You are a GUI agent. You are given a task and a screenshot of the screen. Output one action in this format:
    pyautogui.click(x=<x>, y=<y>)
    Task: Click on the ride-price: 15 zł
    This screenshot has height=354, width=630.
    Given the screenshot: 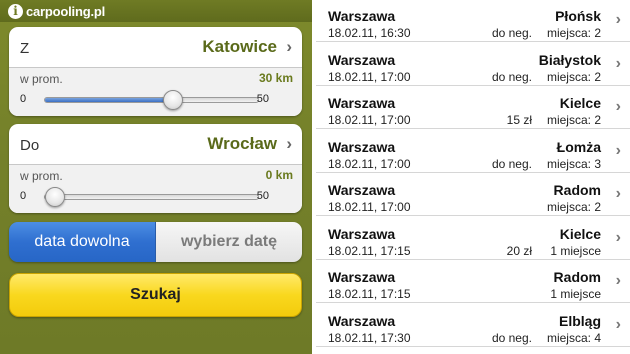 What is the action you would take?
    pyautogui.click(x=519, y=120)
    